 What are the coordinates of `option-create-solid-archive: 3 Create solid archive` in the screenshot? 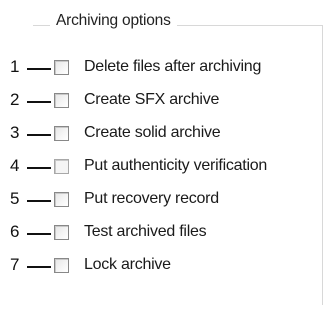 It's located at (165, 135).